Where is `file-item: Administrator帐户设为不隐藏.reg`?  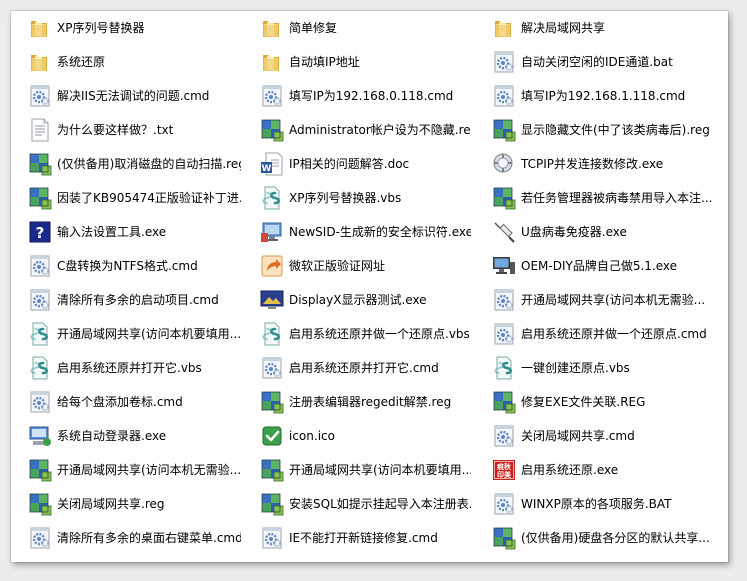
file-item: Administrator帐户设为不隐藏.reg is located at coordinates (356, 130).